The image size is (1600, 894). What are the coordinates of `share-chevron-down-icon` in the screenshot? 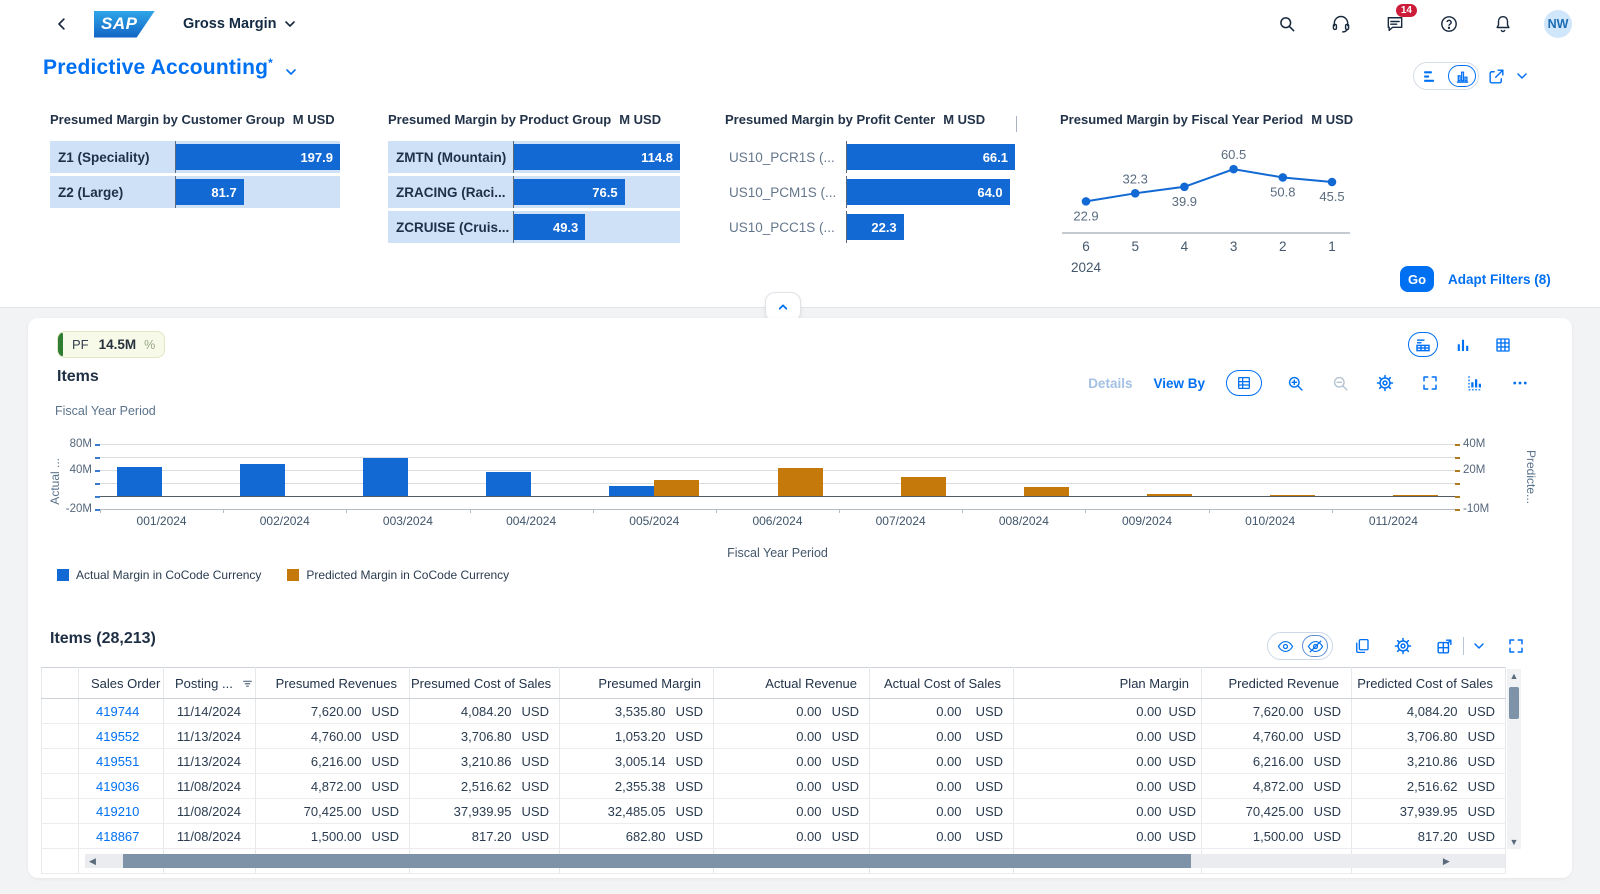 It's located at (1522, 76).